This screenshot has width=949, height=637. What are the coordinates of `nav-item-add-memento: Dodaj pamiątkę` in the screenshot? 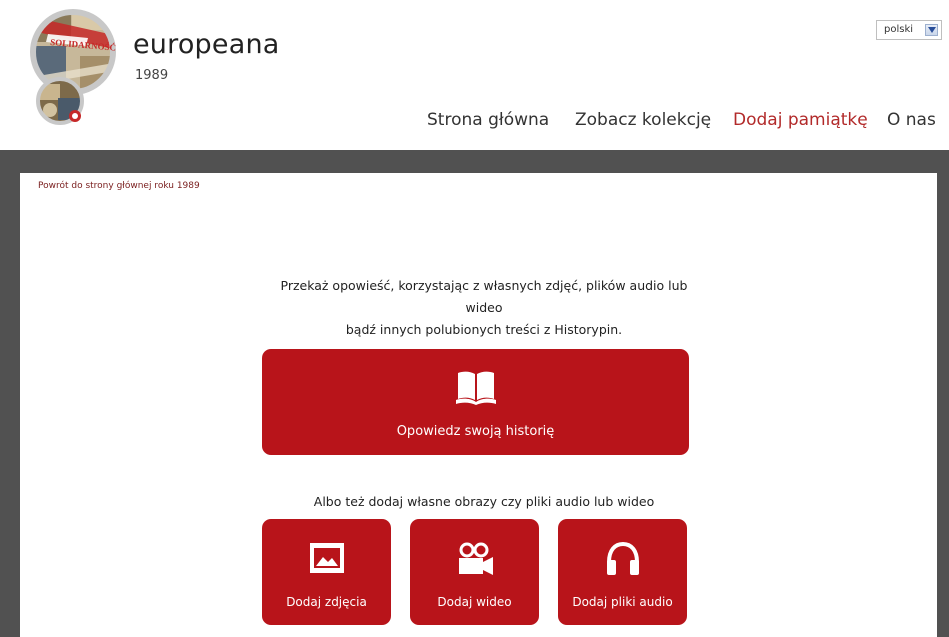 It's located at (800, 120).